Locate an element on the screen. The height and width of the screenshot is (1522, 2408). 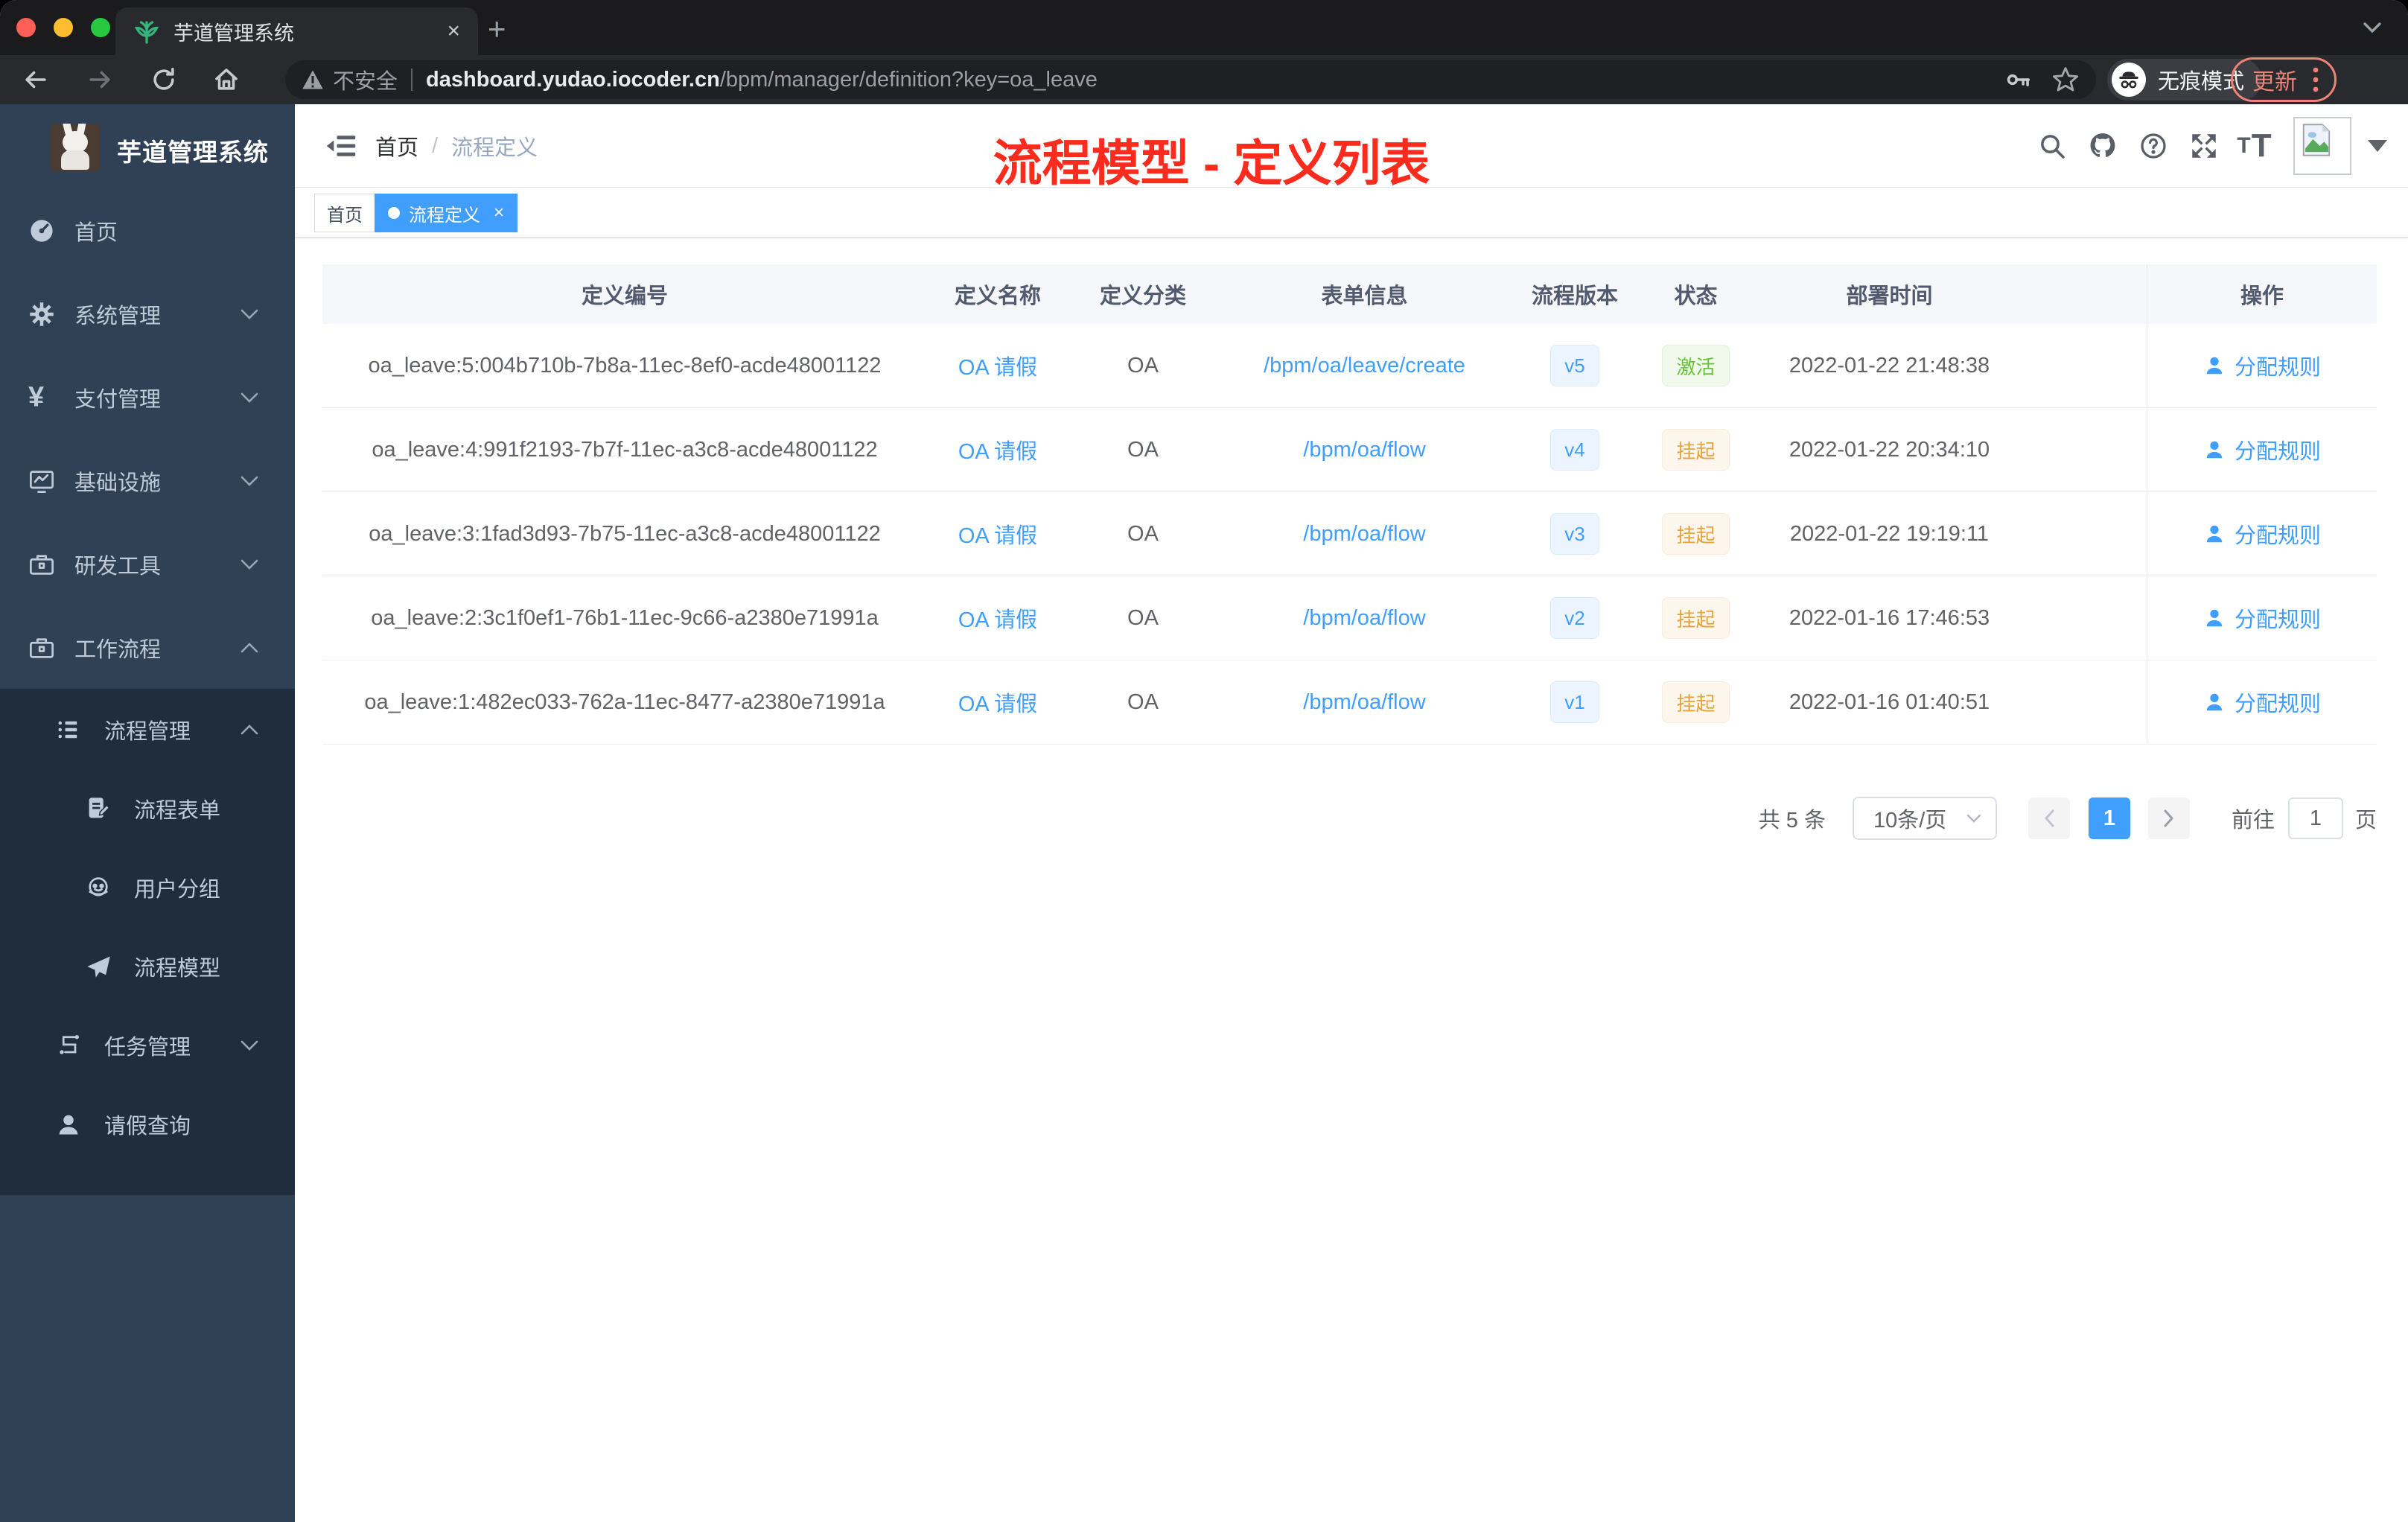
form-link: /bpm/oa/leave/create is located at coordinates (1364, 366).